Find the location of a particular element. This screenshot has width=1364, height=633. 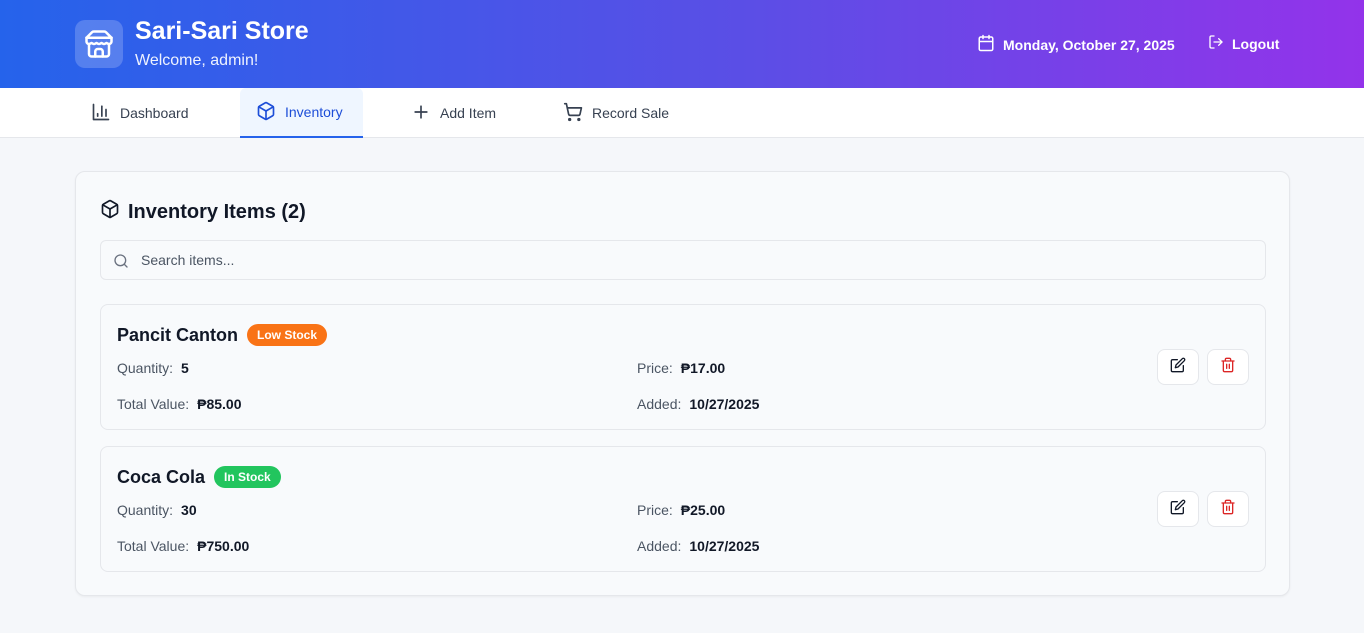

quantity-row: Quantity: 5 is located at coordinates (153, 368).